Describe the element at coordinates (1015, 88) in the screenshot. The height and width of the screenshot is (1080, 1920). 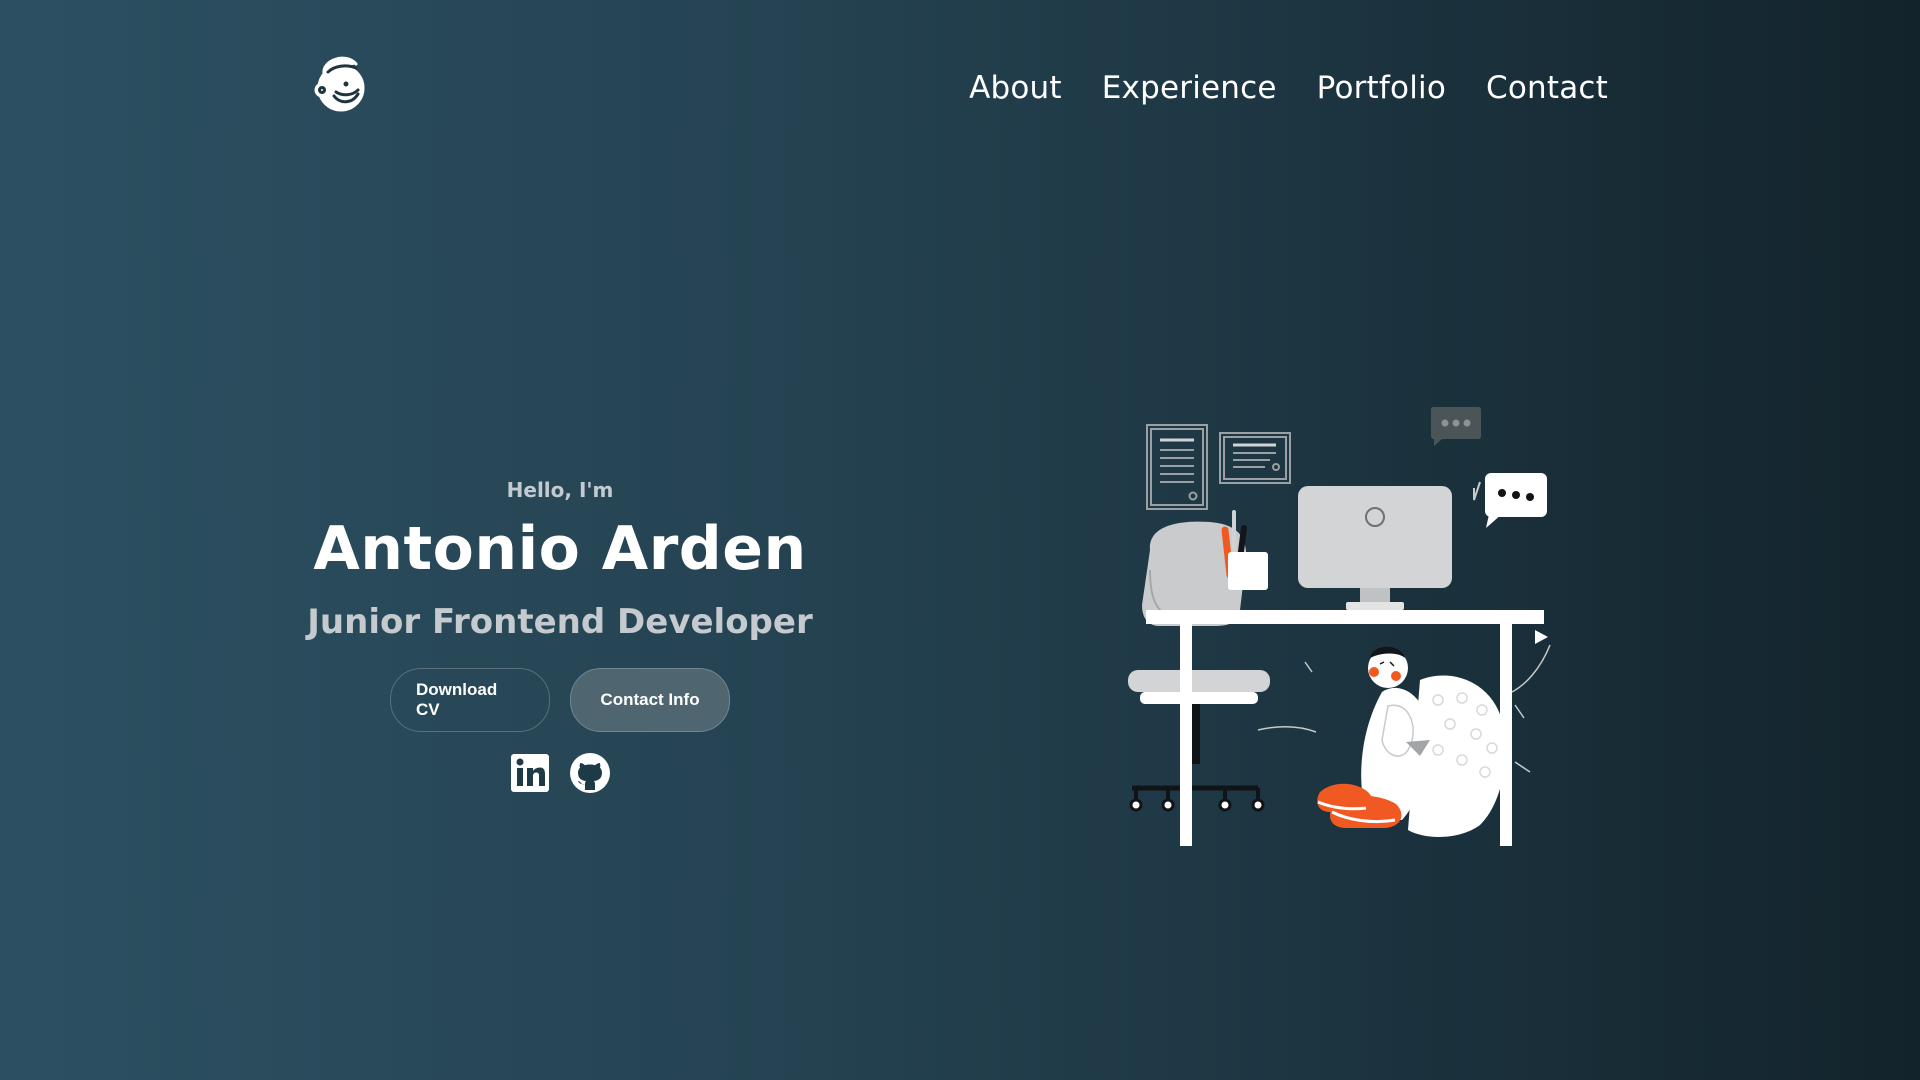
I see `nav-link-about: About` at that location.